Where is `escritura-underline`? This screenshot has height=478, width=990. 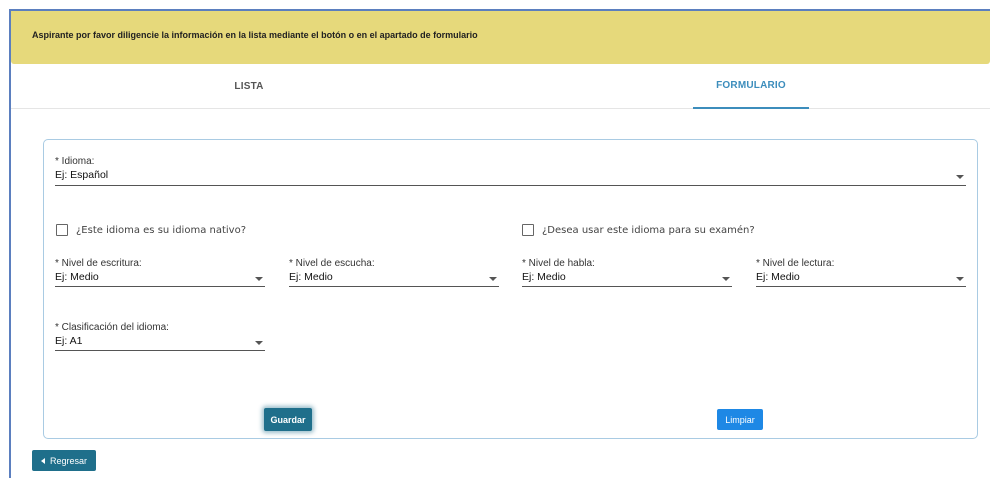 escritura-underline is located at coordinates (160, 286).